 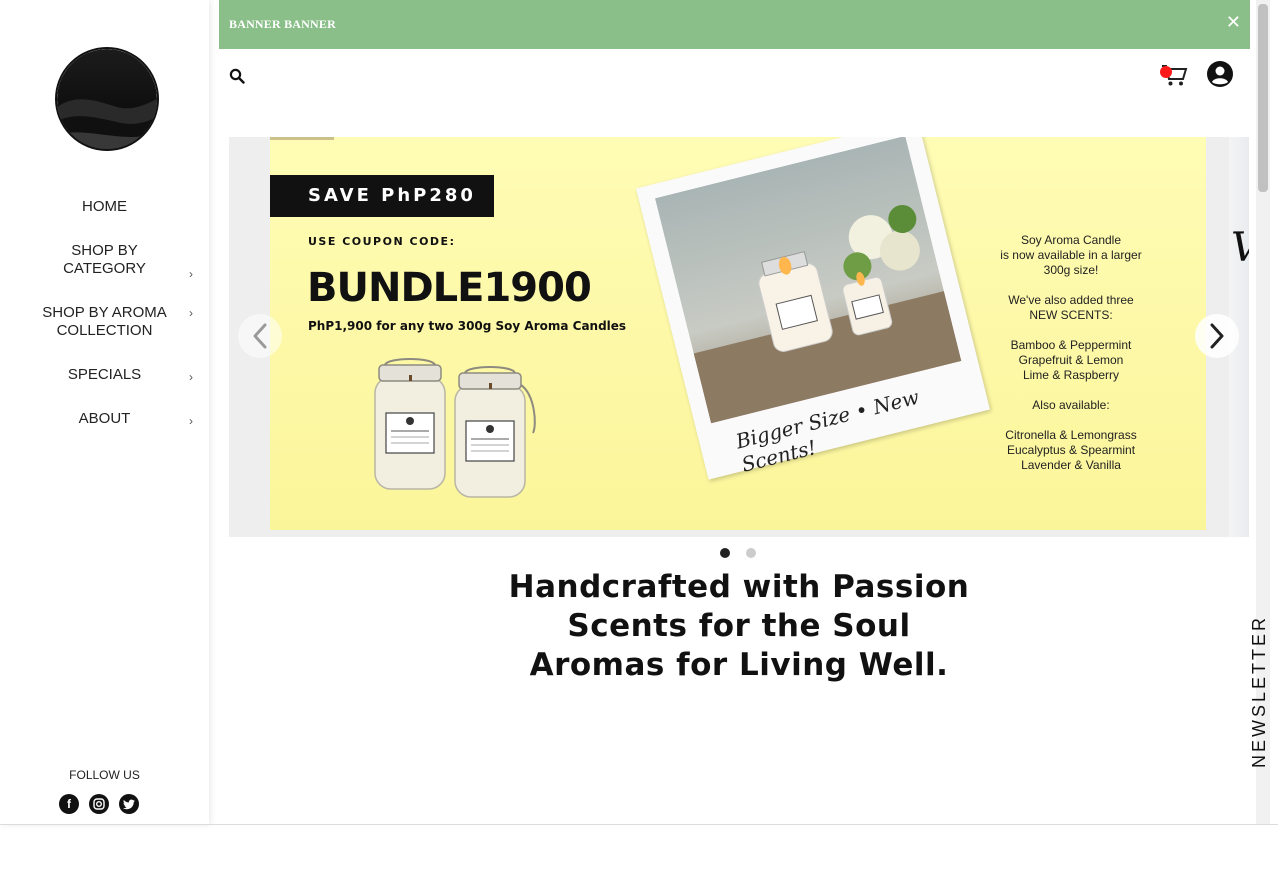 What do you see at coordinates (1071, 300) in the screenshot?
I see `copy-line: We've also added three` at bounding box center [1071, 300].